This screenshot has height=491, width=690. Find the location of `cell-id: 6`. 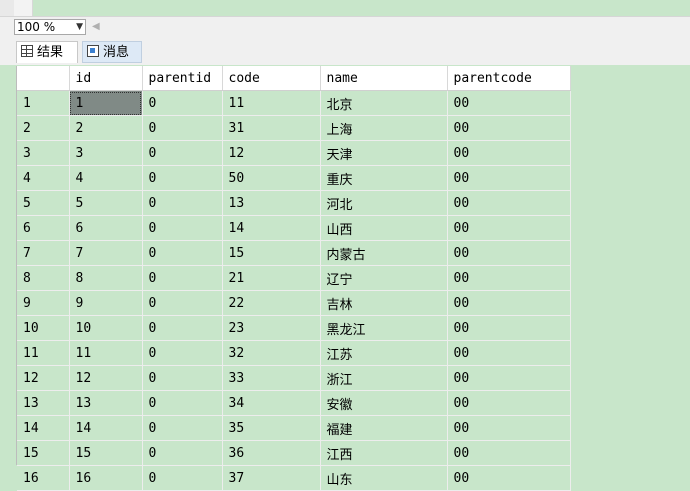

cell-id: 6 is located at coordinates (106, 228).